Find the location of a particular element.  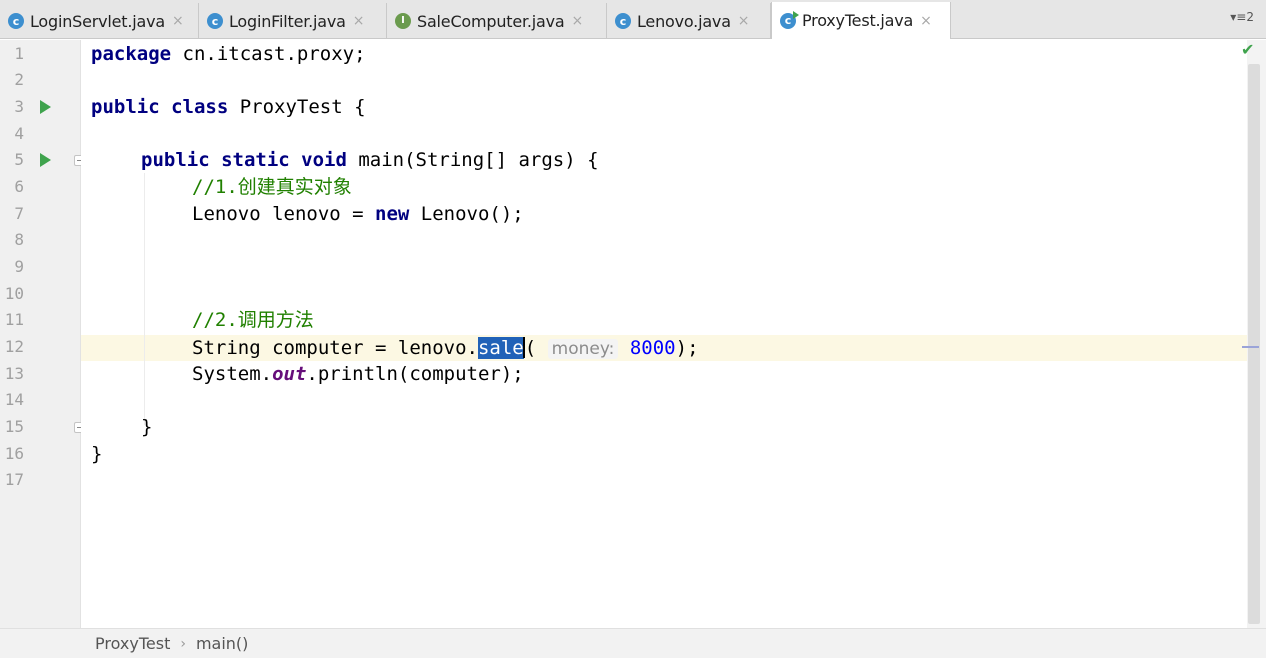

line-number: 16 is located at coordinates (14, 453).